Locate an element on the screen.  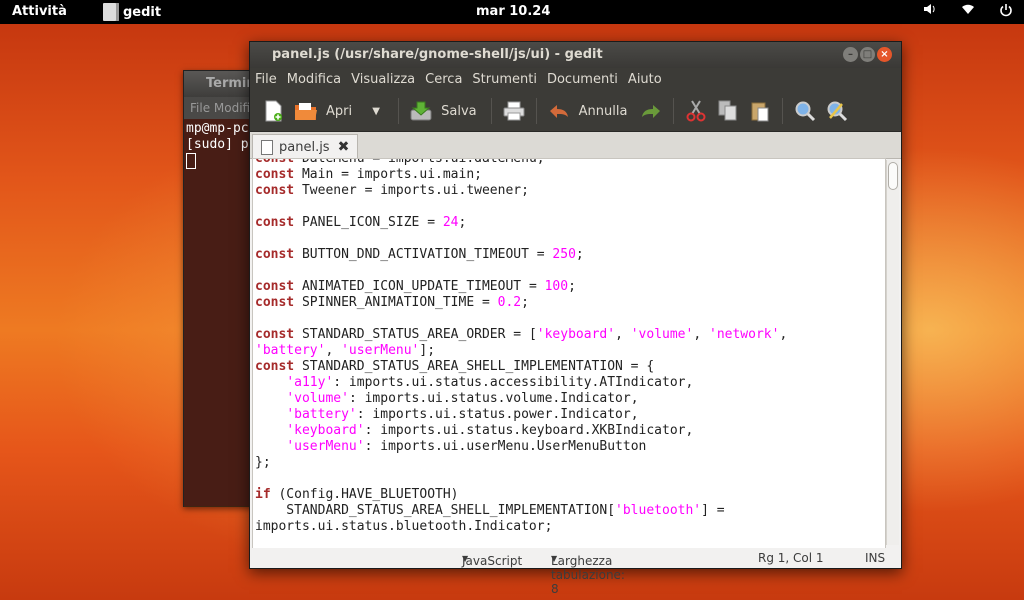
menu-file: File is located at coordinates (266, 79).